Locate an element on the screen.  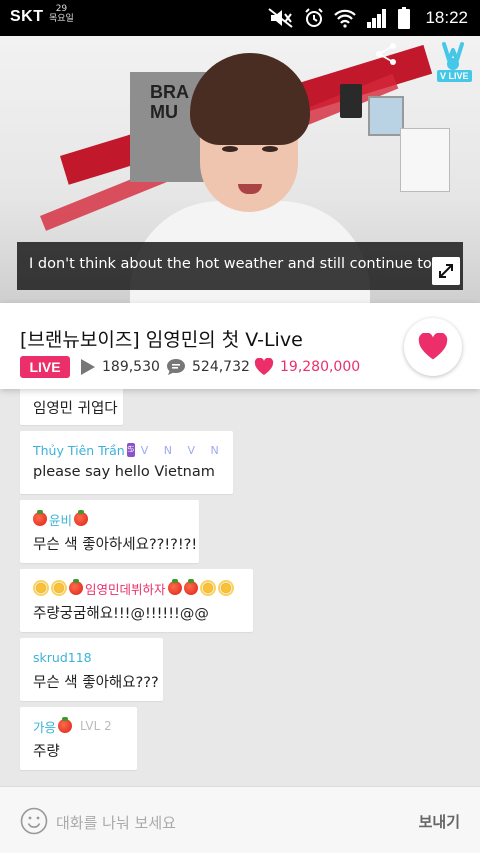
battery-icon is located at coordinates (404, 18).